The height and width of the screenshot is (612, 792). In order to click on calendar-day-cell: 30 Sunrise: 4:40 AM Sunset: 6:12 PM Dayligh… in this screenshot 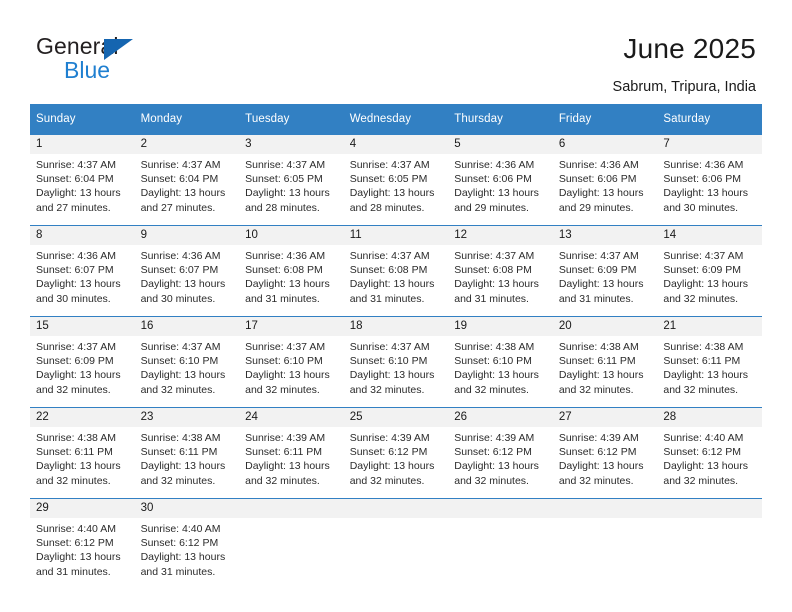, I will do `click(187, 543)`.